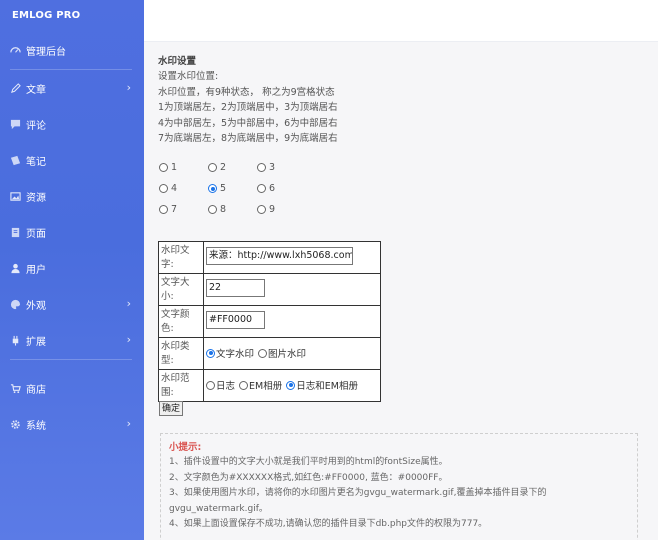 This screenshot has height=540, width=658. Describe the element at coordinates (72, 88) in the screenshot. I see `sidebar-item-articles: 文章 ›` at that location.